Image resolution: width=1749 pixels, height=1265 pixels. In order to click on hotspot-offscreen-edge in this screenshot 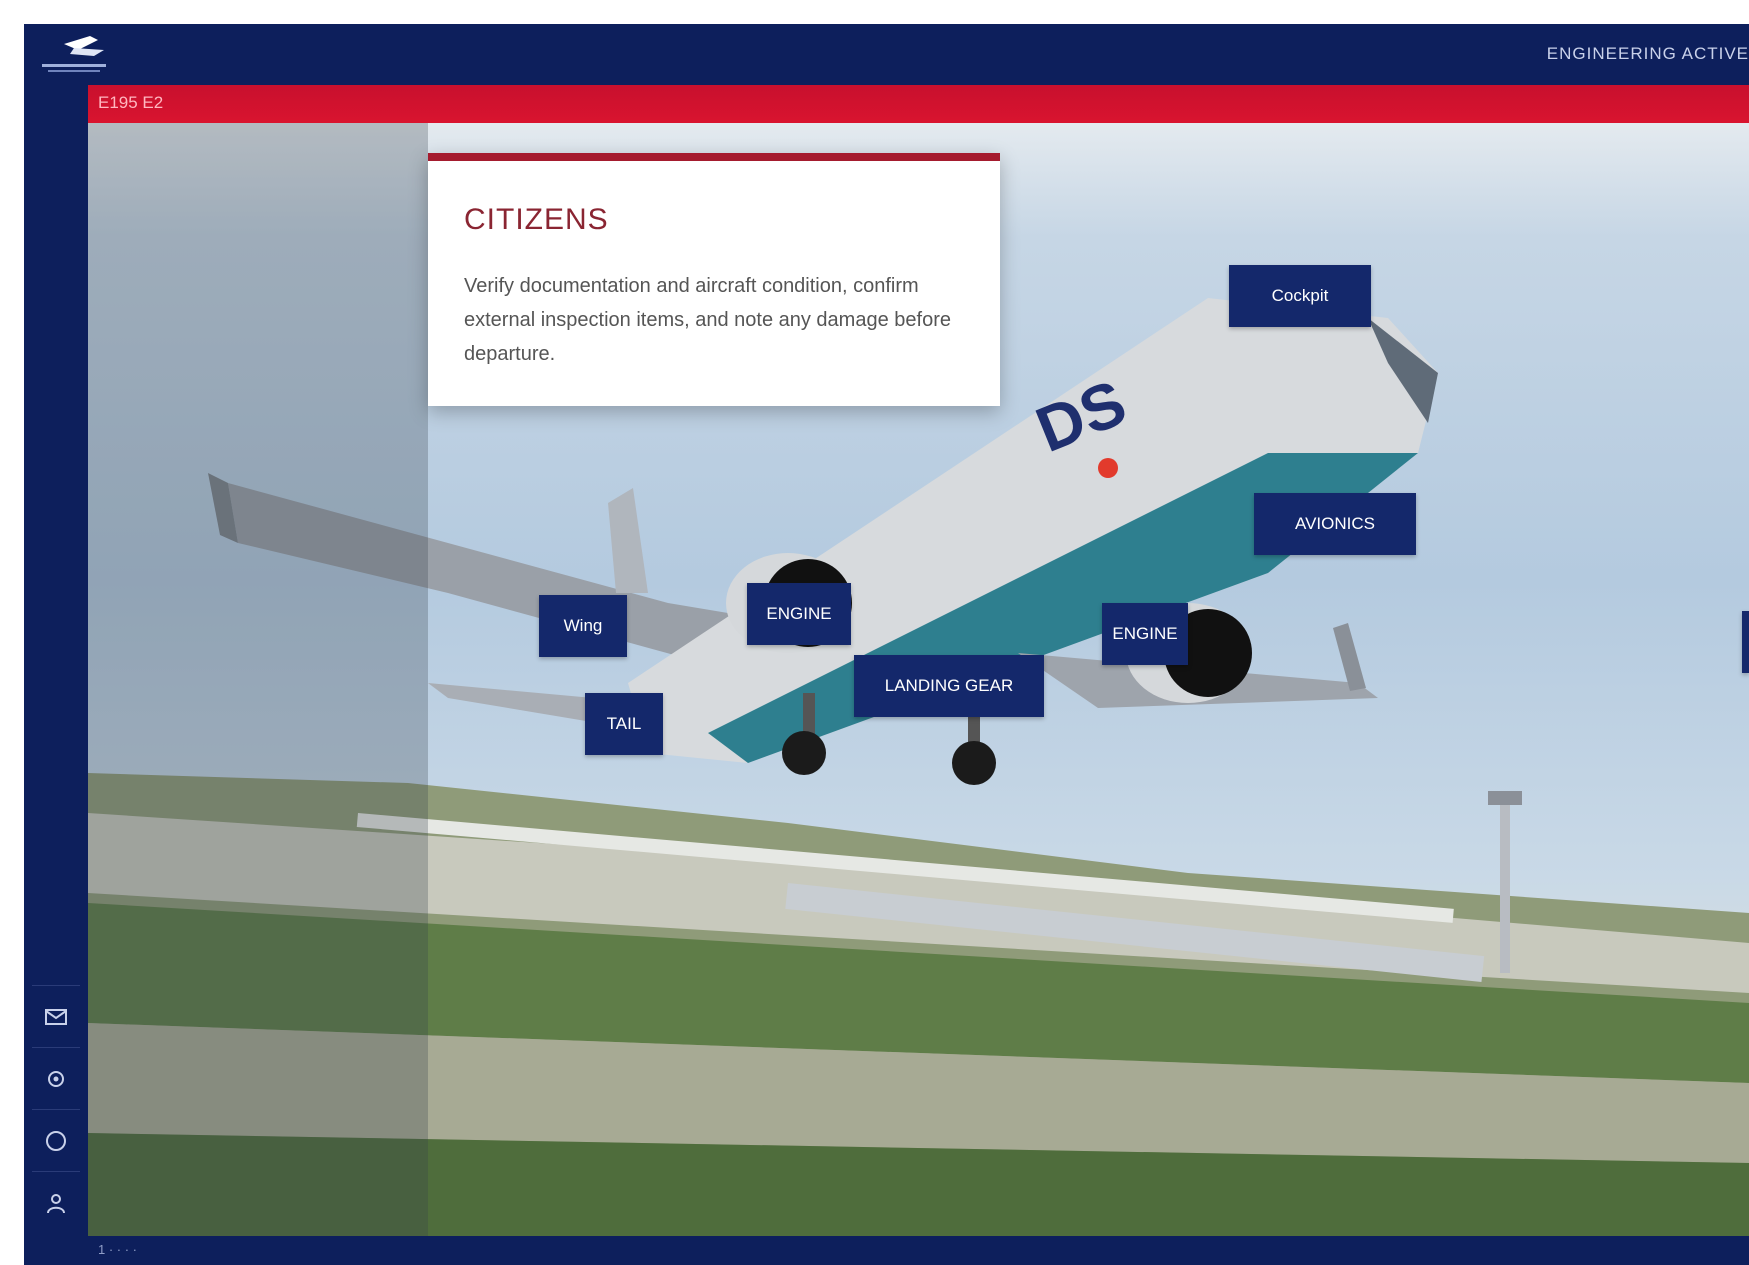, I will do `click(1745, 642)`.